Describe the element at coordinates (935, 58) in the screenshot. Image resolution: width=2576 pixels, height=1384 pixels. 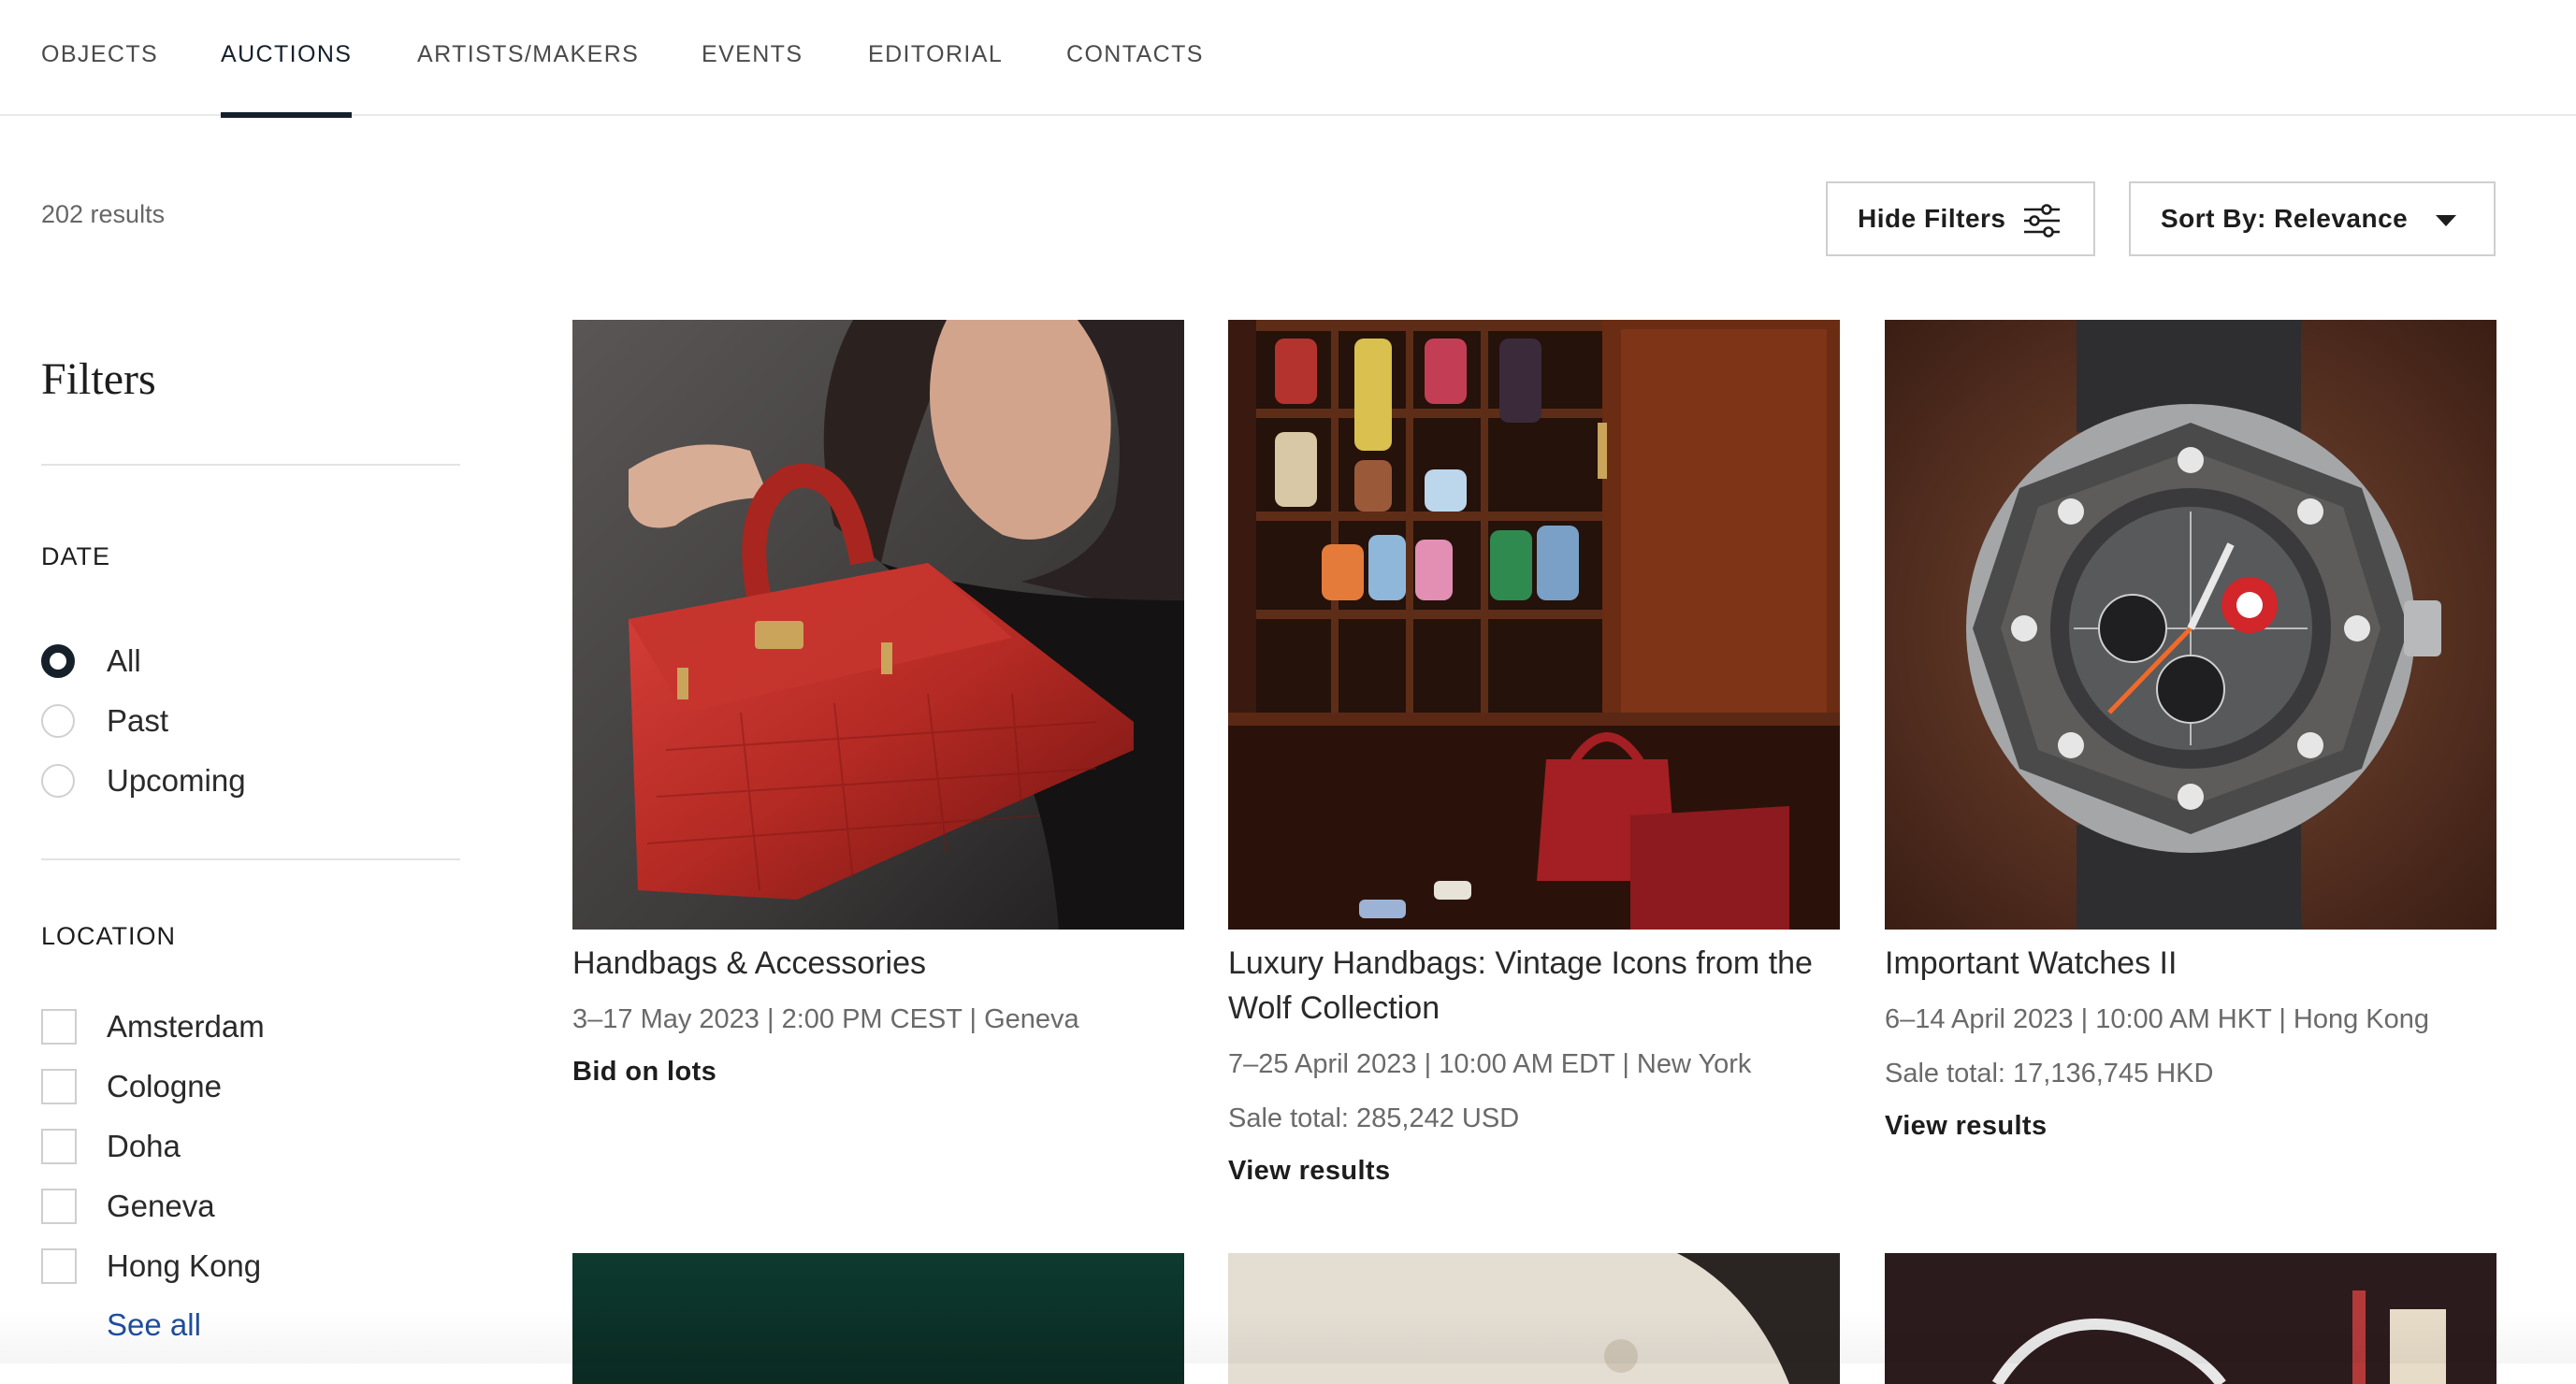
I see `tab-editorial: EDITORIAL` at that location.